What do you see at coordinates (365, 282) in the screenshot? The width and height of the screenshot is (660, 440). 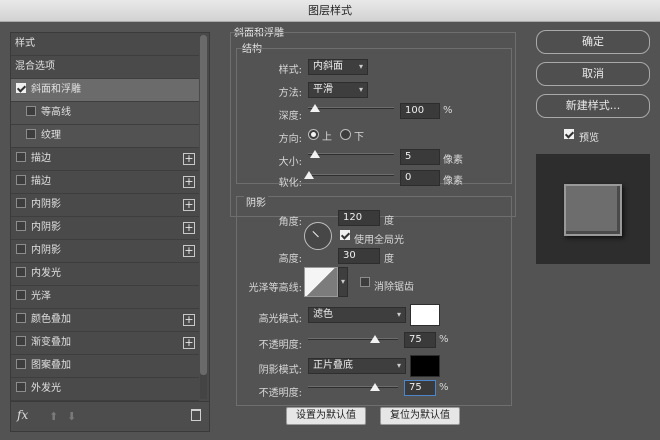 I see `antialias-checkbox` at bounding box center [365, 282].